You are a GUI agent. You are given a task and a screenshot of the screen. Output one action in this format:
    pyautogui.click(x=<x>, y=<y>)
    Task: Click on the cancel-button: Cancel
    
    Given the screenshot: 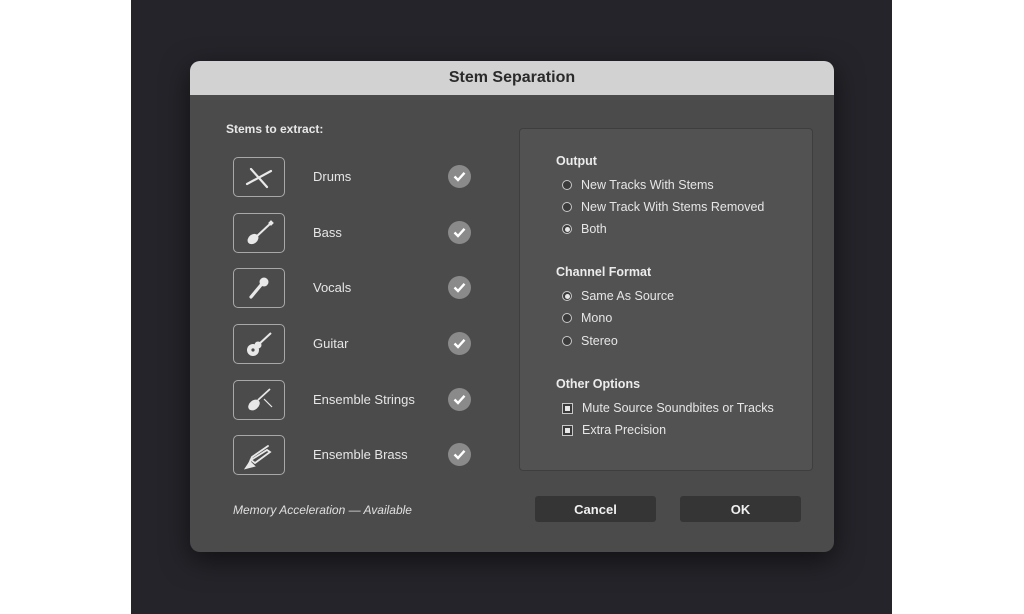 What is the action you would take?
    pyautogui.click(x=595, y=509)
    